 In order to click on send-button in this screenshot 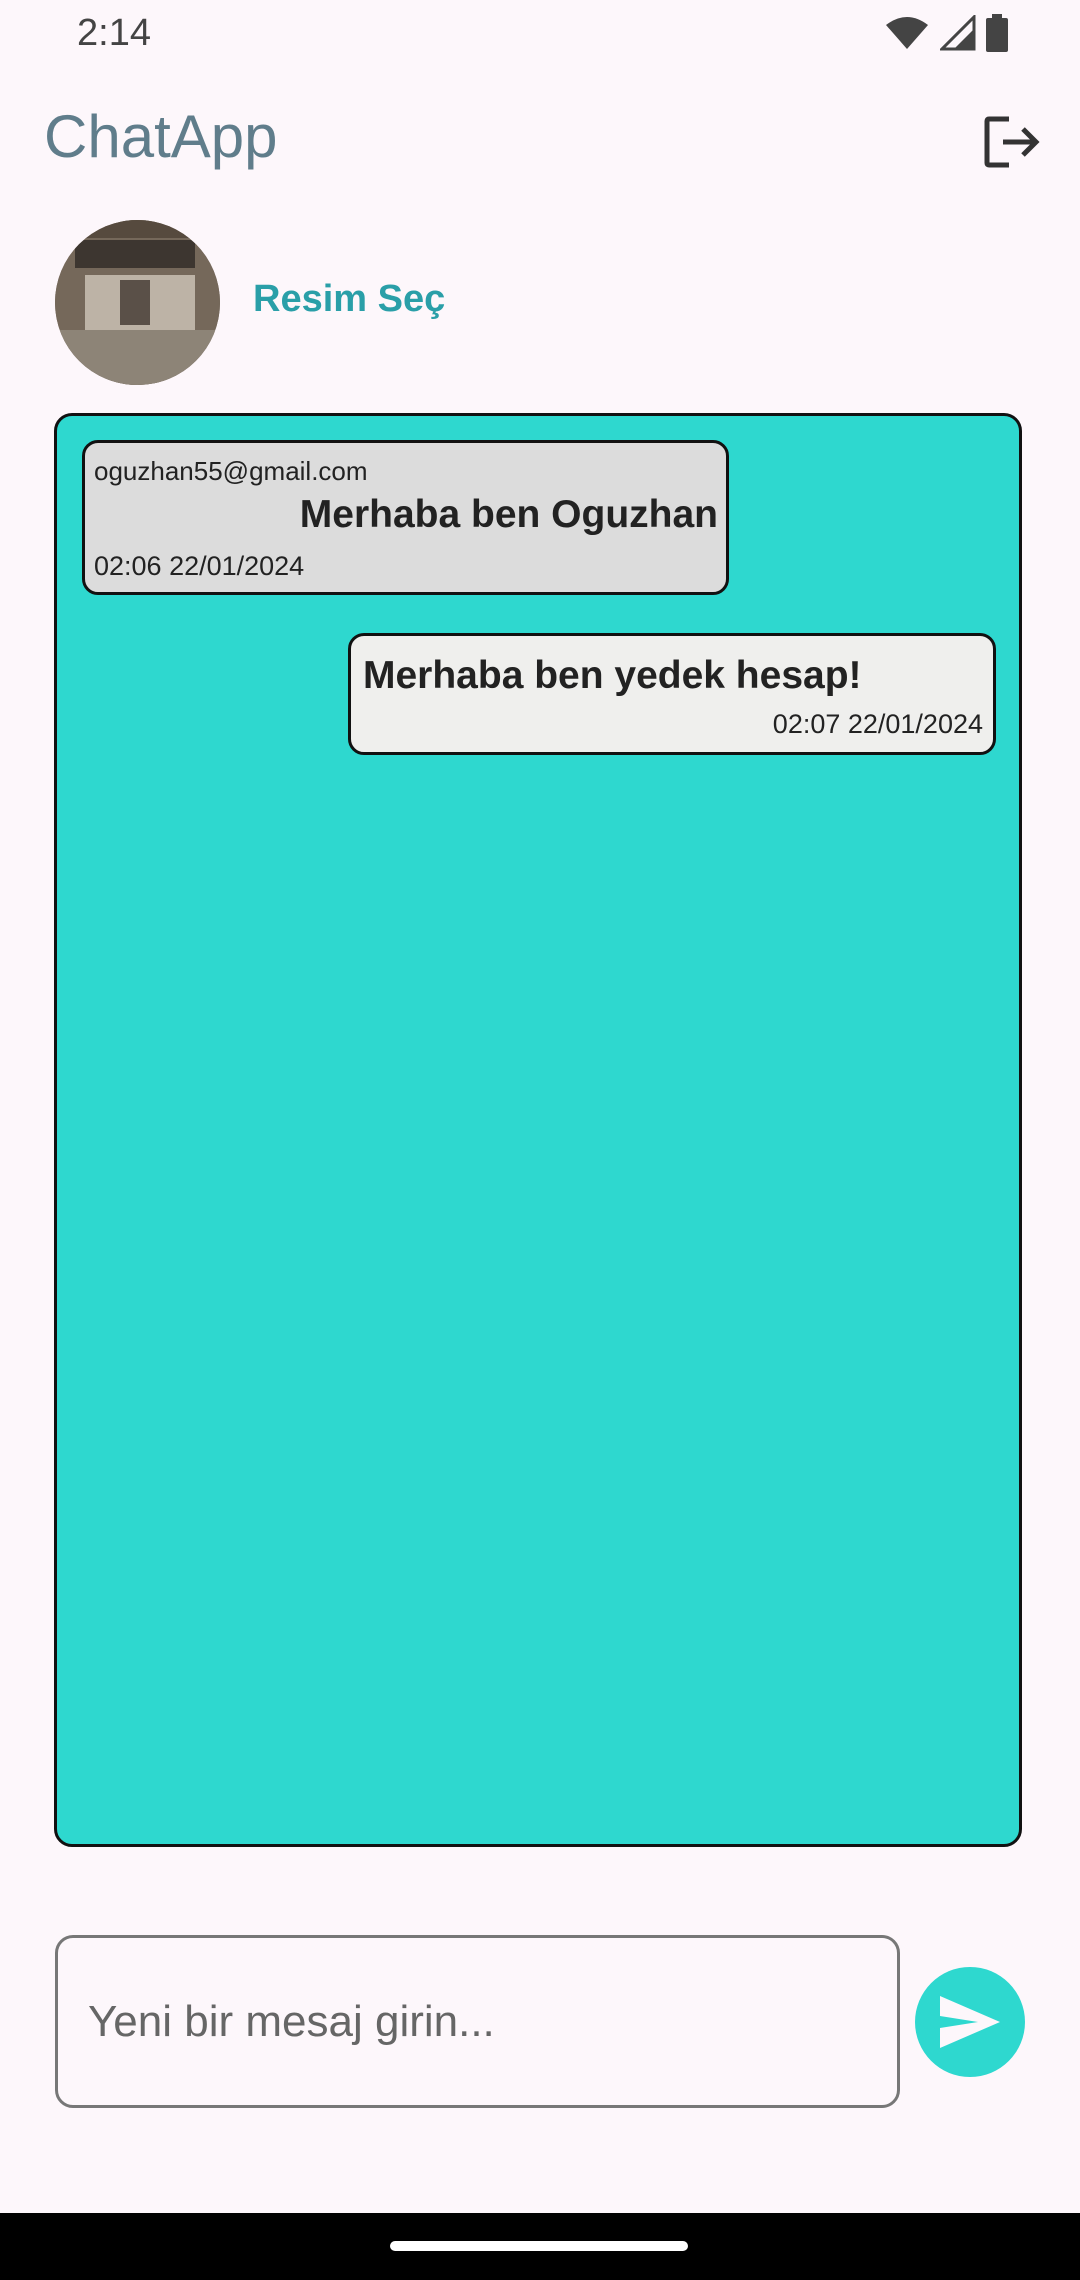, I will do `click(970, 2022)`.